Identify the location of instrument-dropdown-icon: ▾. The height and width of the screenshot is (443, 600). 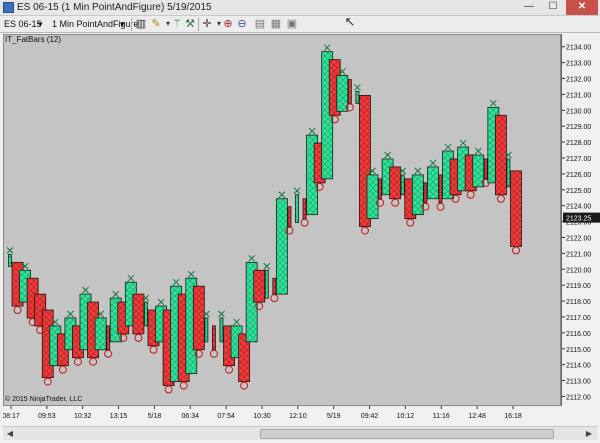
(40, 24).